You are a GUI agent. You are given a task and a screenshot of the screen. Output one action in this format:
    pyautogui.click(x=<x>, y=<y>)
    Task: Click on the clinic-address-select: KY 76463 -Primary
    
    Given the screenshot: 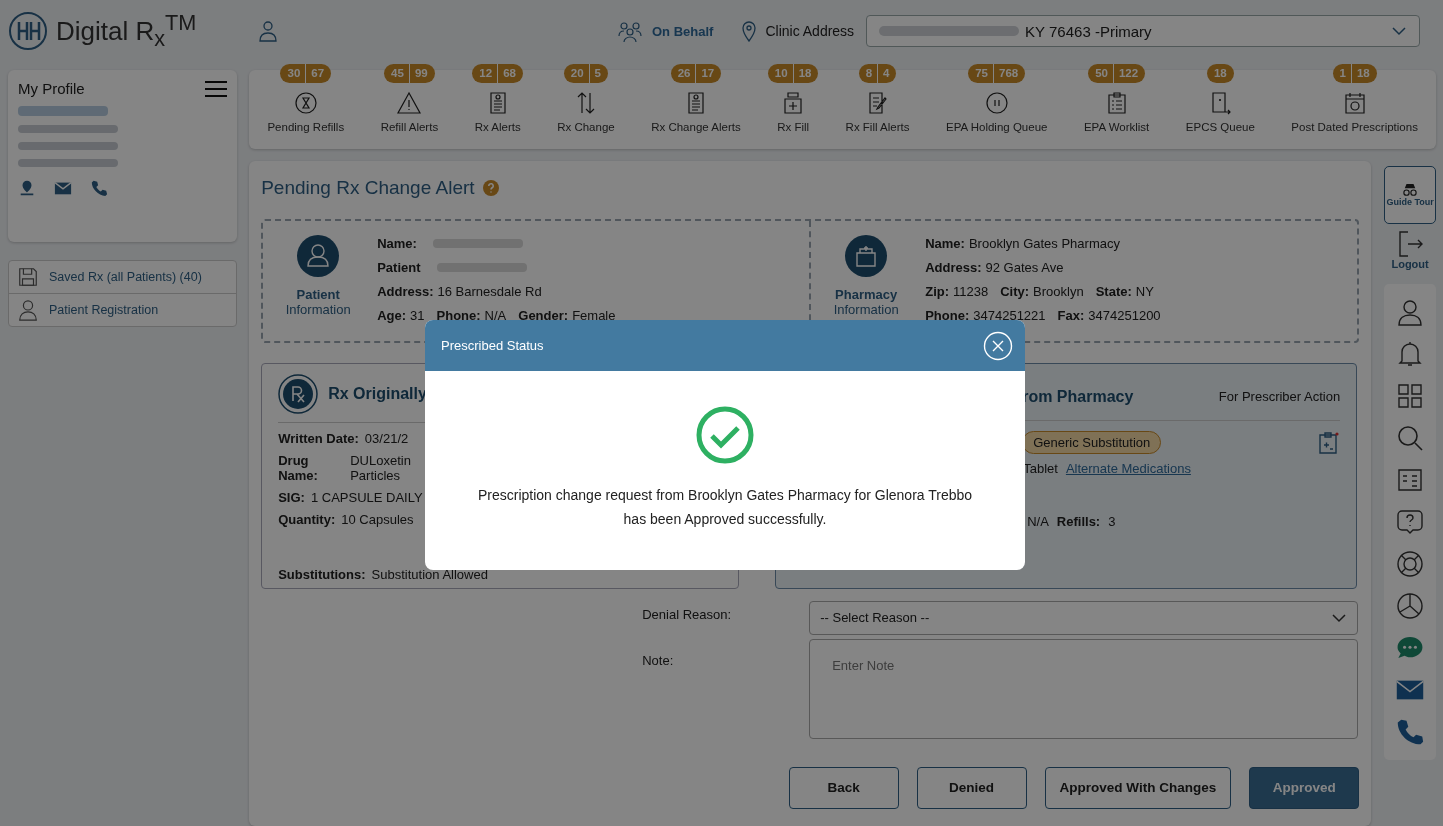 What is the action you would take?
    pyautogui.click(x=1143, y=31)
    